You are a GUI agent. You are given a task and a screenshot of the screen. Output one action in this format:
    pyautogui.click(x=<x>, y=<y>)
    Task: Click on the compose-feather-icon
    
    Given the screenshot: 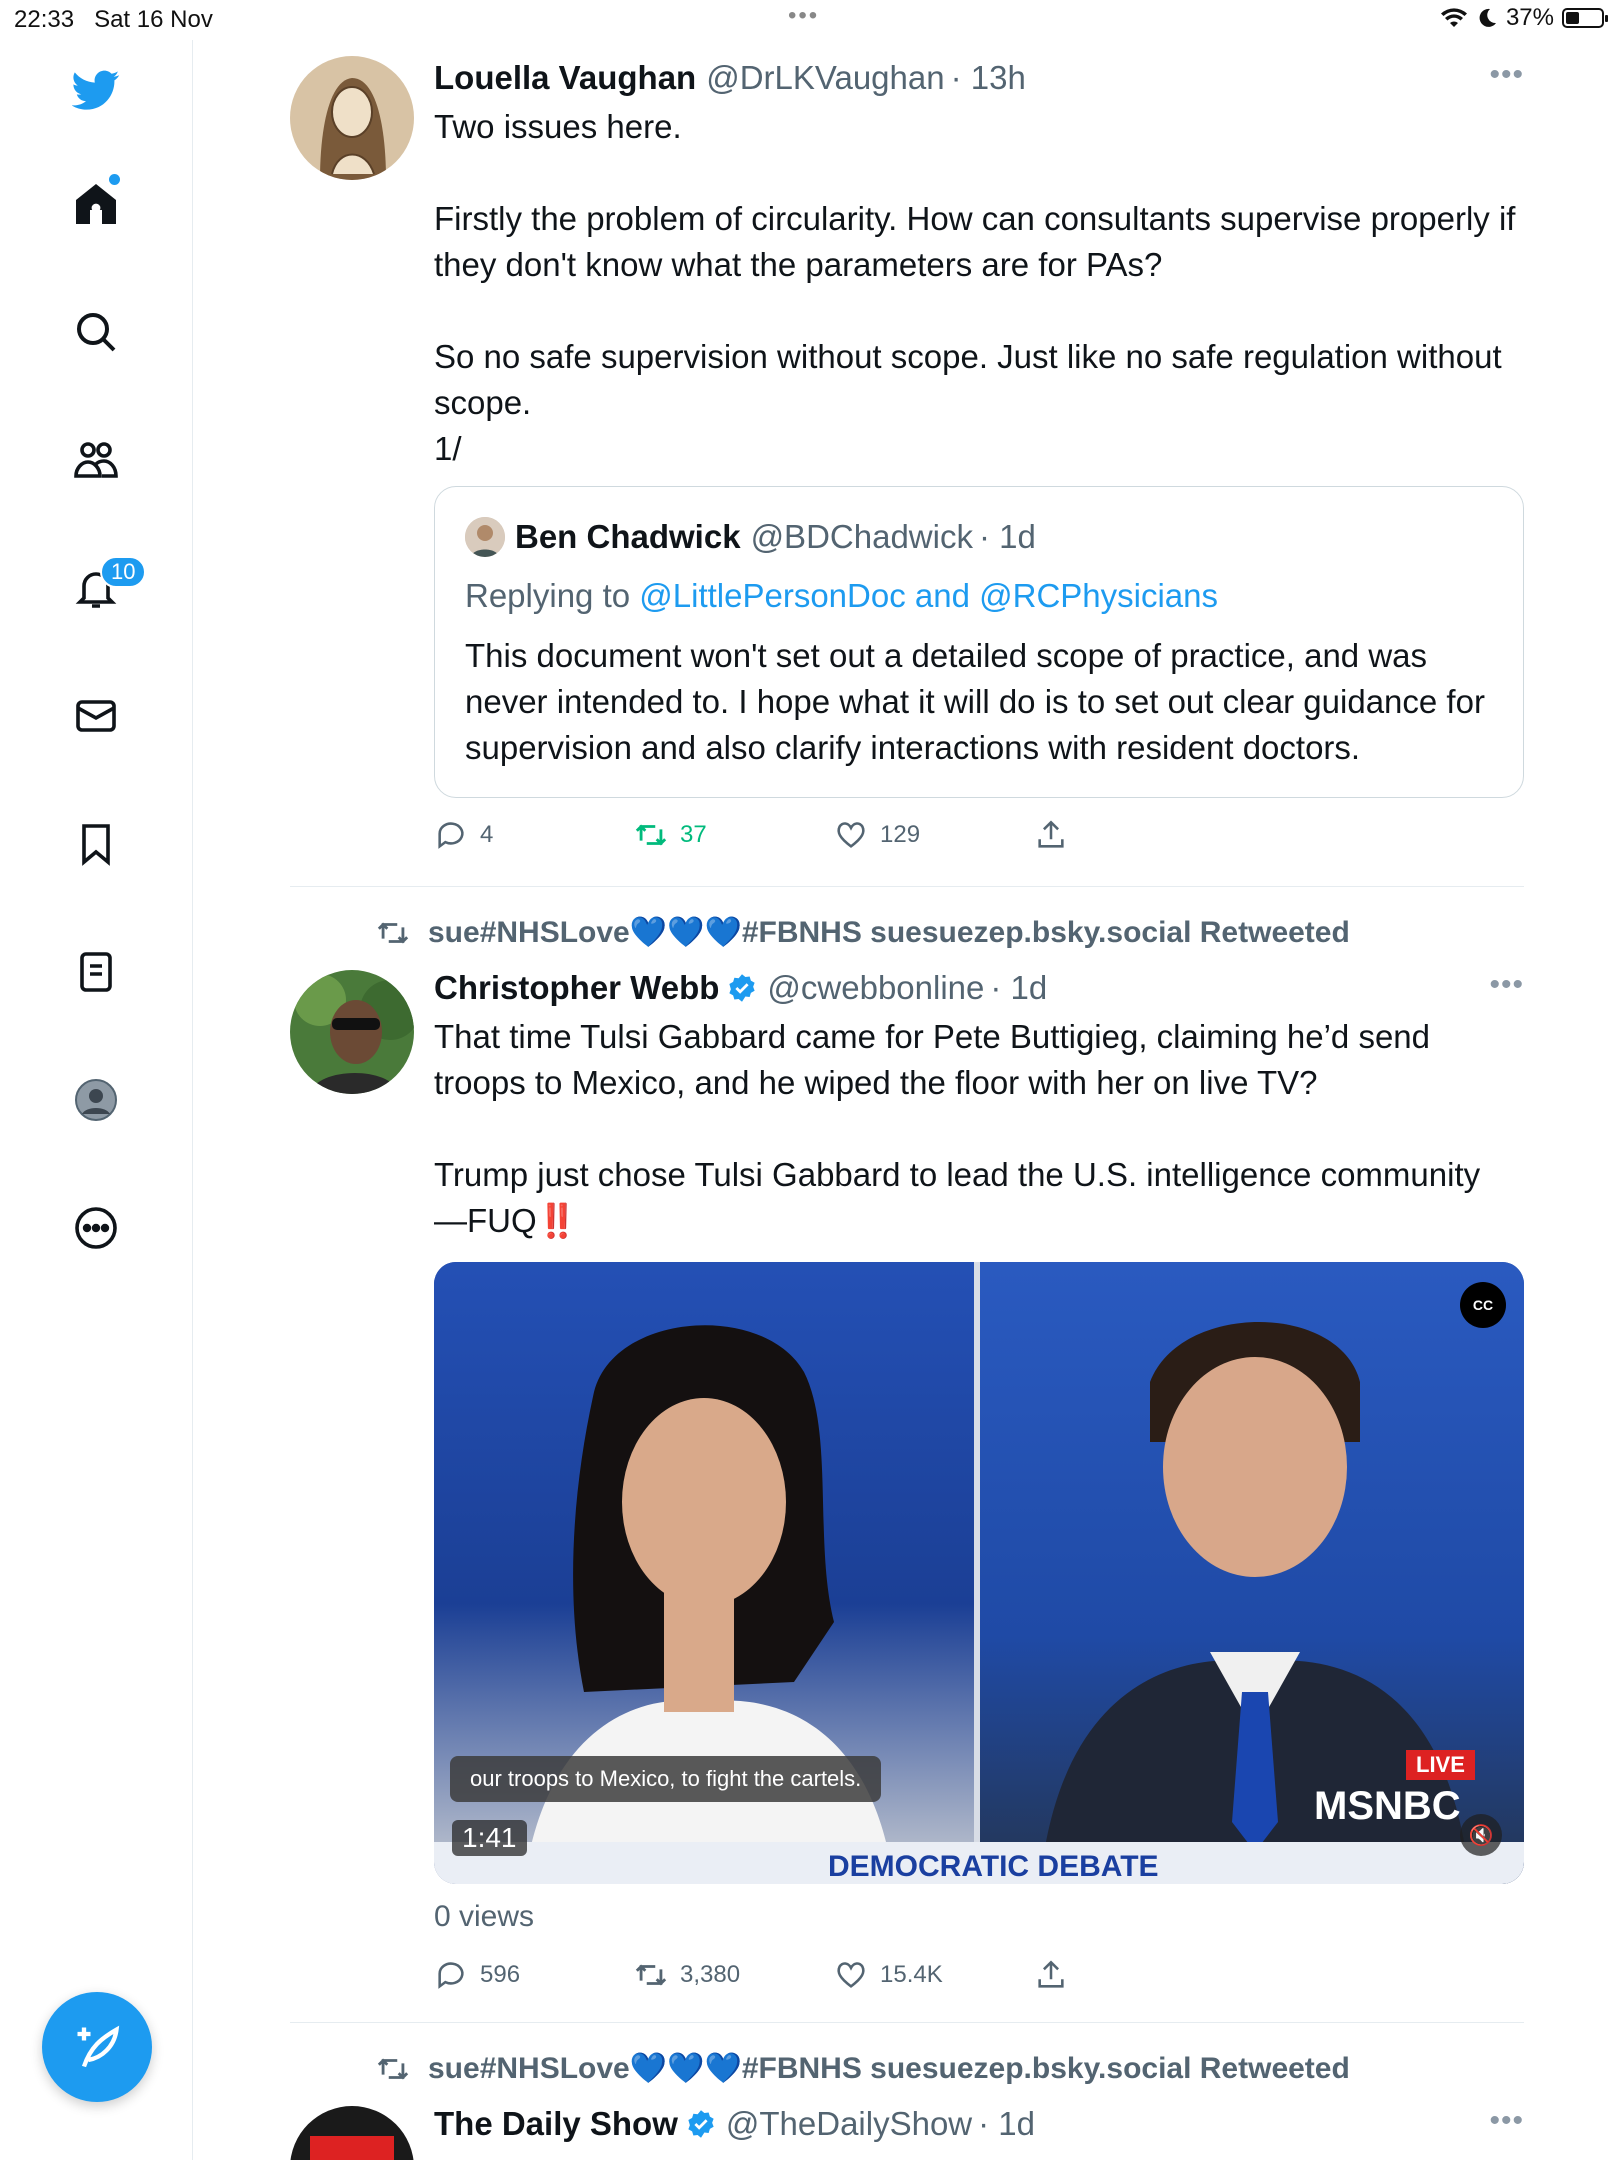 What is the action you would take?
    pyautogui.click(x=98, y=2046)
    